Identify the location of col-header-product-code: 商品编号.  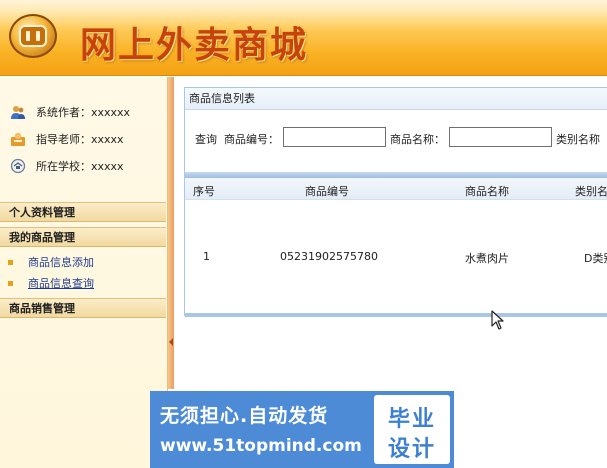
(327, 191).